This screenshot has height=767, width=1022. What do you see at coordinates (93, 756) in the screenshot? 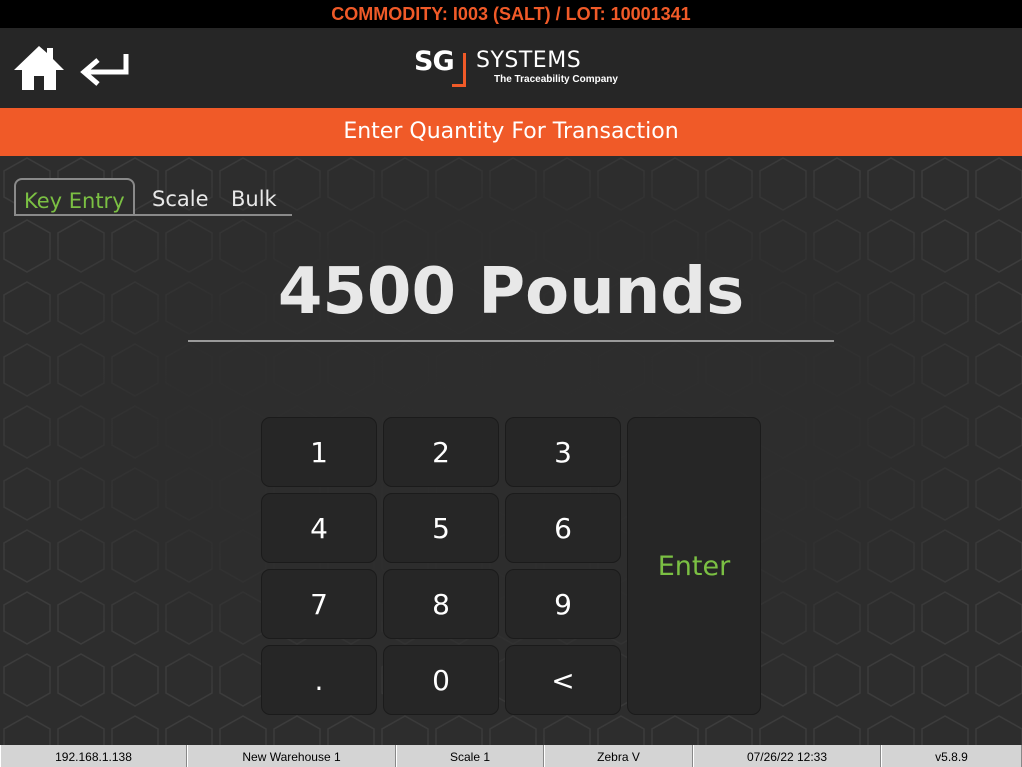
I see `status-ip-address: 192.168.1.138` at bounding box center [93, 756].